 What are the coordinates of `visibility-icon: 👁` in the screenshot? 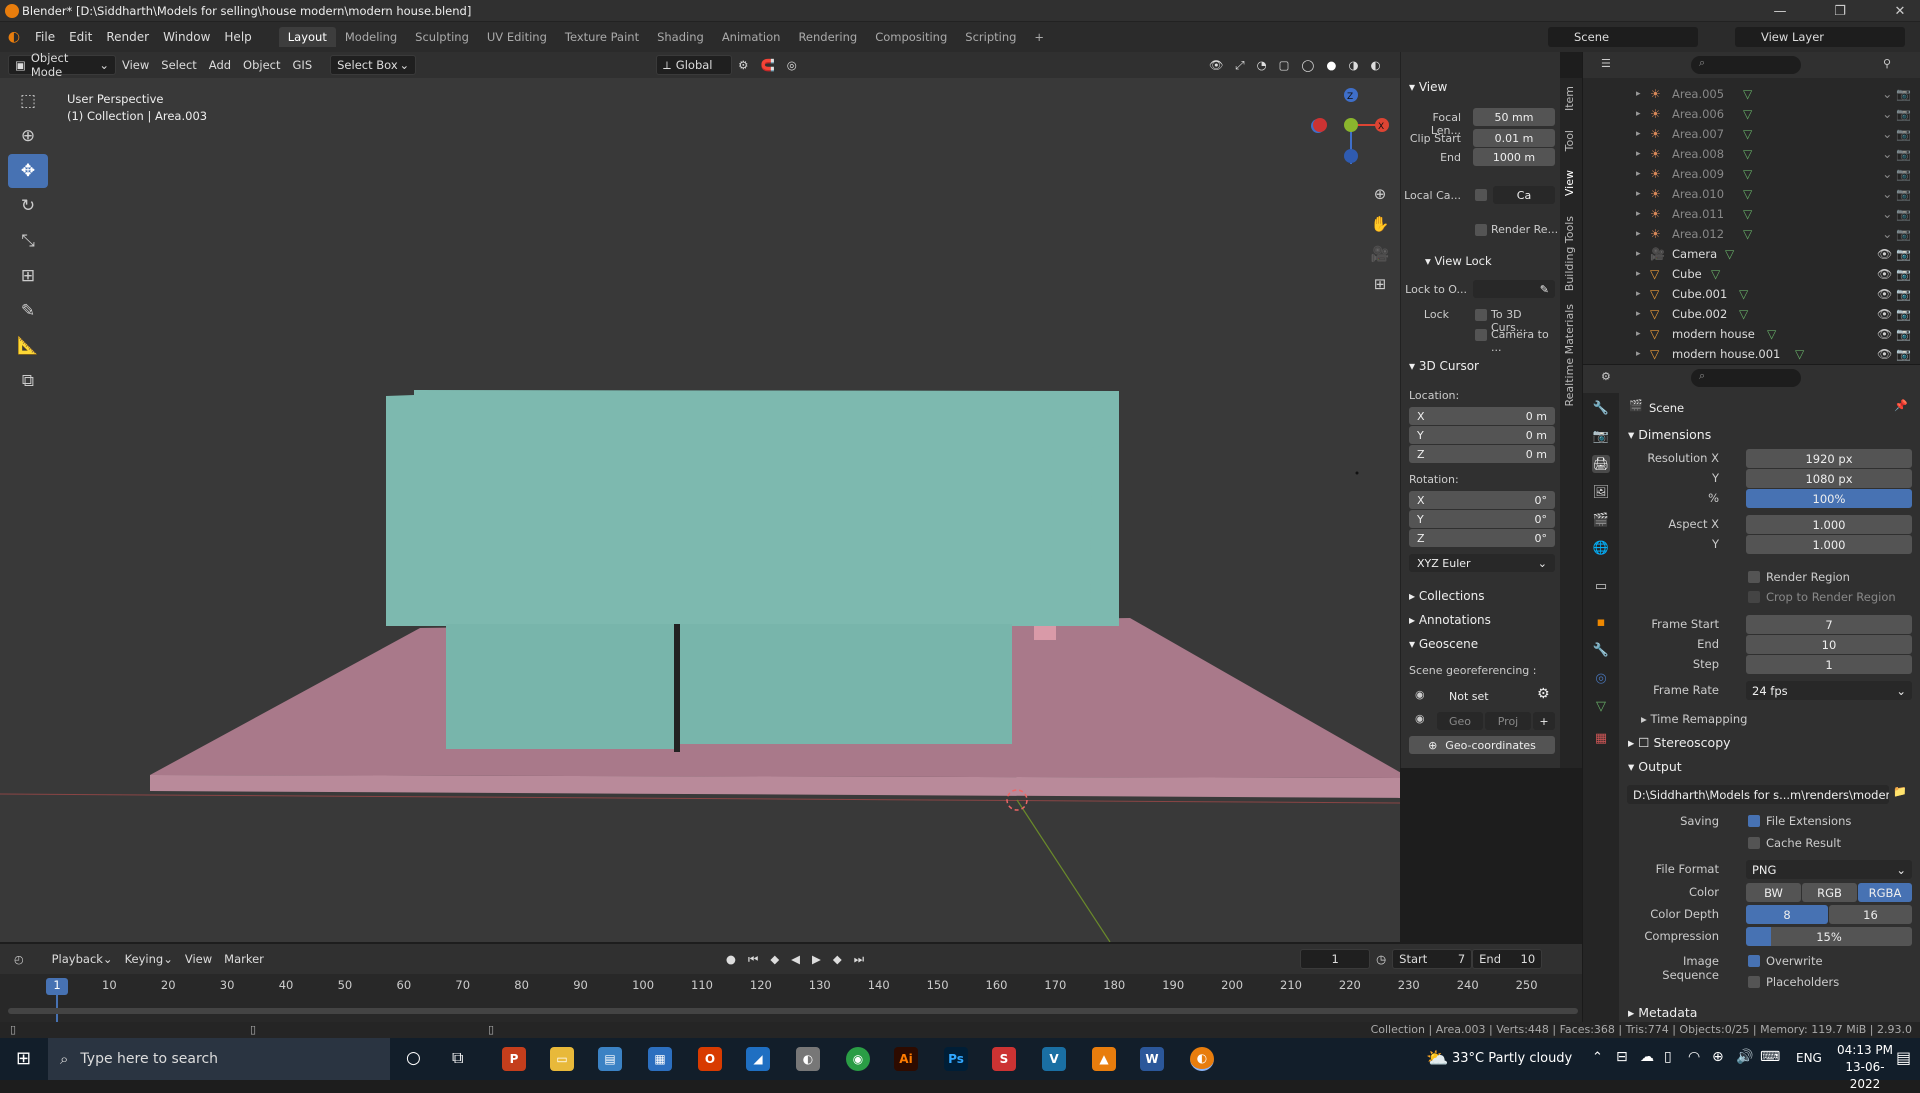 It's located at (1216, 65).